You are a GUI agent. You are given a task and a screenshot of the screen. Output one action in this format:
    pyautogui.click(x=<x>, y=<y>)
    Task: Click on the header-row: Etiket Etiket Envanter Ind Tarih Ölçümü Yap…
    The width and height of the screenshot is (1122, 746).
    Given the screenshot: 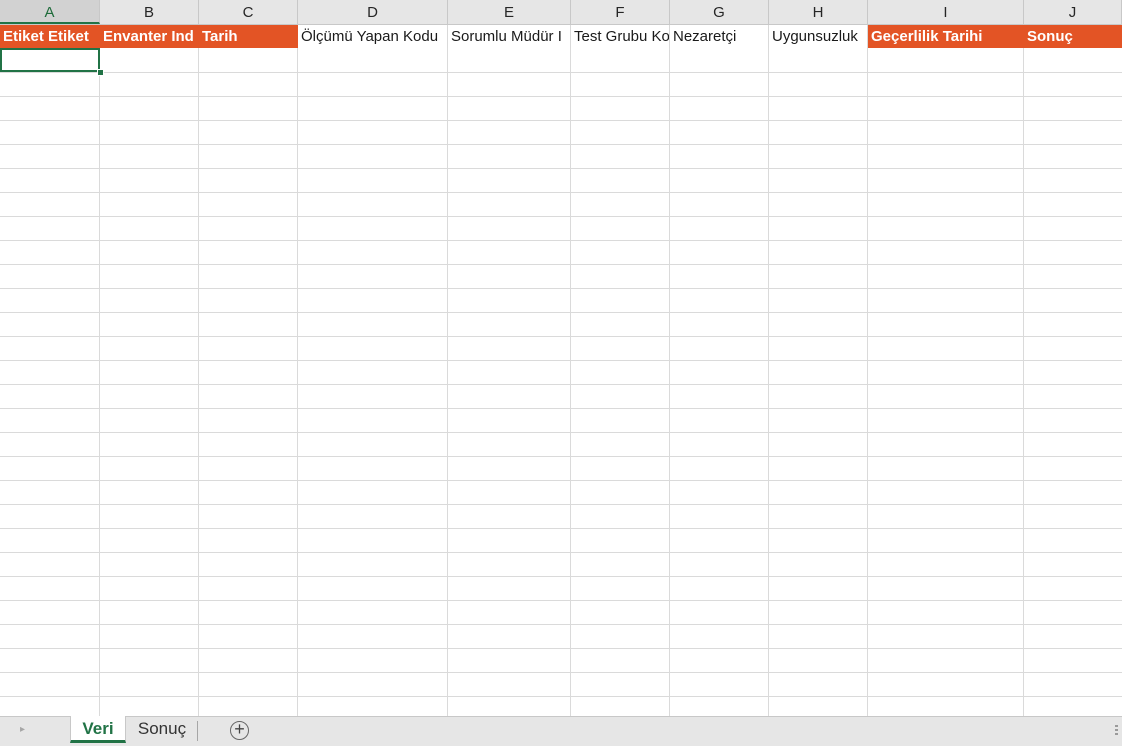 What is the action you would take?
    pyautogui.click(x=561, y=36)
    